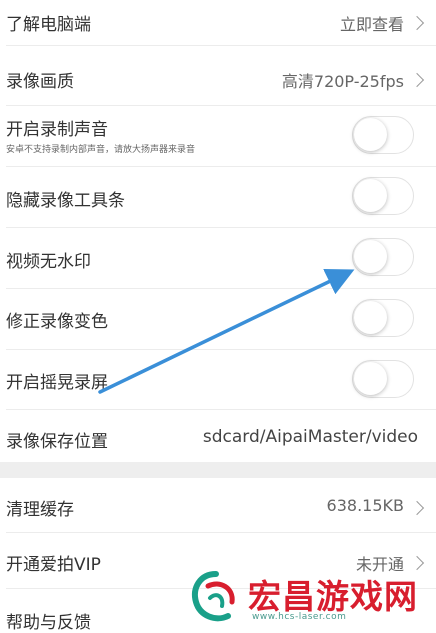 This screenshot has height=633, width=436. Describe the element at coordinates (218, 75) in the screenshot. I see `video-quality-row: 录像画质 高清720P-25fps` at that location.